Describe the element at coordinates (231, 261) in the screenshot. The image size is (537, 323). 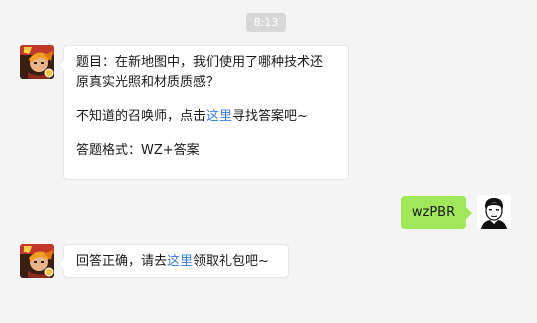
I see `reply-suffix-text: 领取礼包吧~` at that location.